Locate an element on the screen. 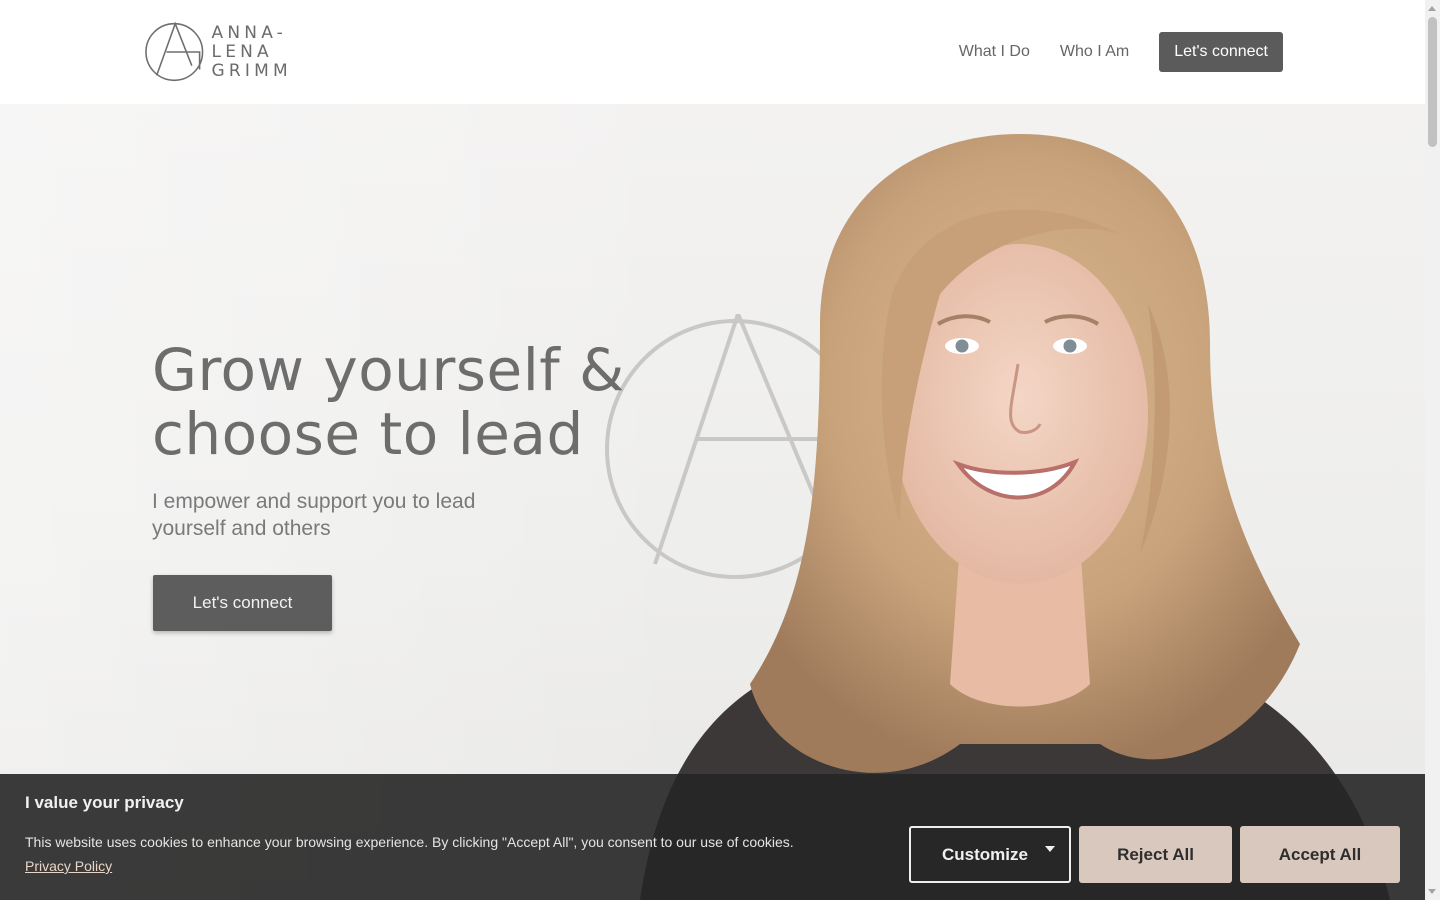 This screenshot has height=900, width=1440. hero-title-line-2: choose to lead is located at coordinates (368, 434).